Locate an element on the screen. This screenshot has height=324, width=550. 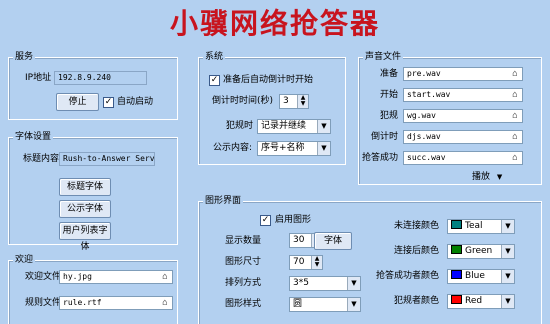
countdown-label: 倒计时时间(秒) is located at coordinates (243, 101).